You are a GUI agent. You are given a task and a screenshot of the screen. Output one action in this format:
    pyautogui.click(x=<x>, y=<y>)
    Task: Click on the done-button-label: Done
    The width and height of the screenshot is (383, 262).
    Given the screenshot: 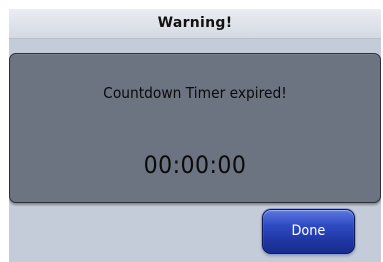 What is the action you would take?
    pyautogui.click(x=308, y=231)
    